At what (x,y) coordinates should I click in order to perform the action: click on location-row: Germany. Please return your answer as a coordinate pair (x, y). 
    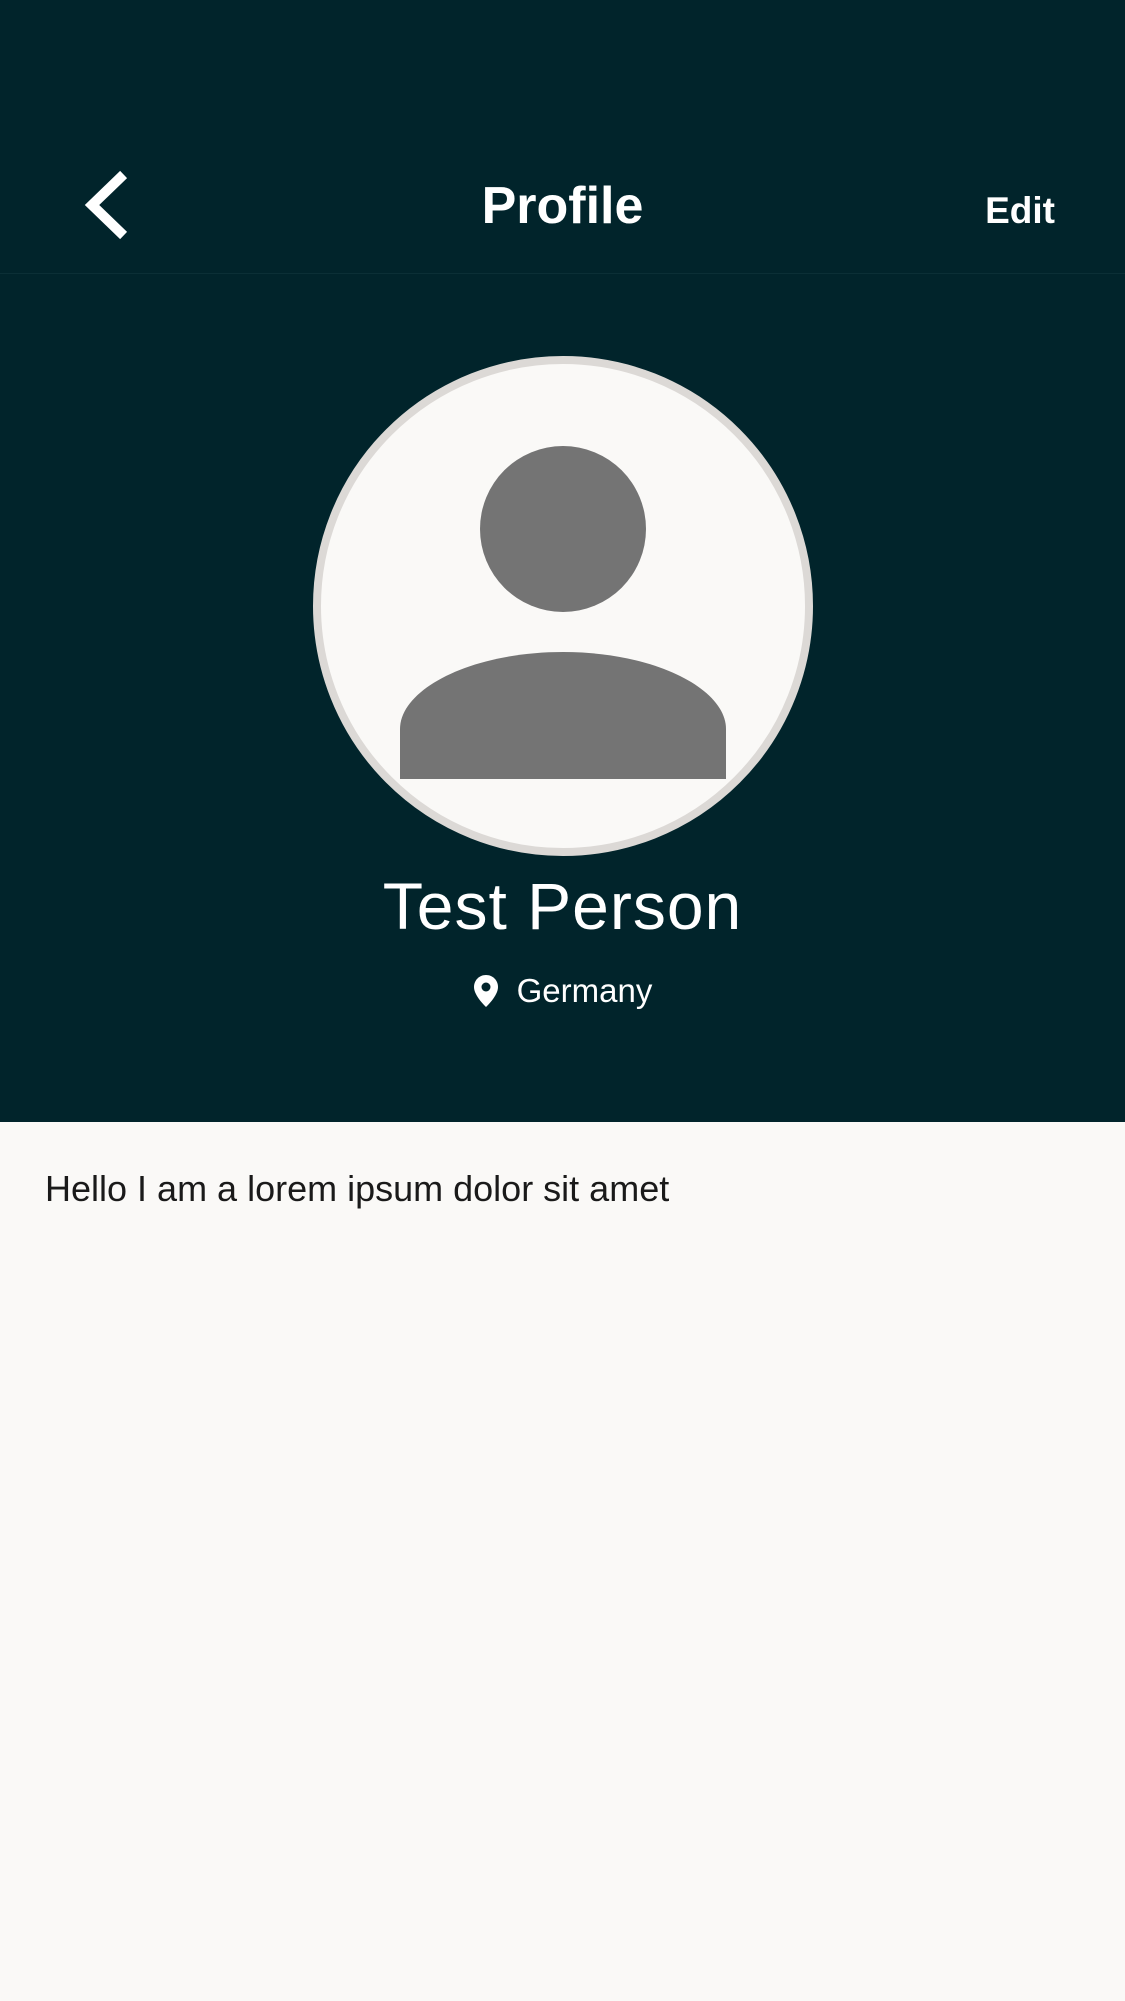
    Looking at the image, I should click on (562, 991).